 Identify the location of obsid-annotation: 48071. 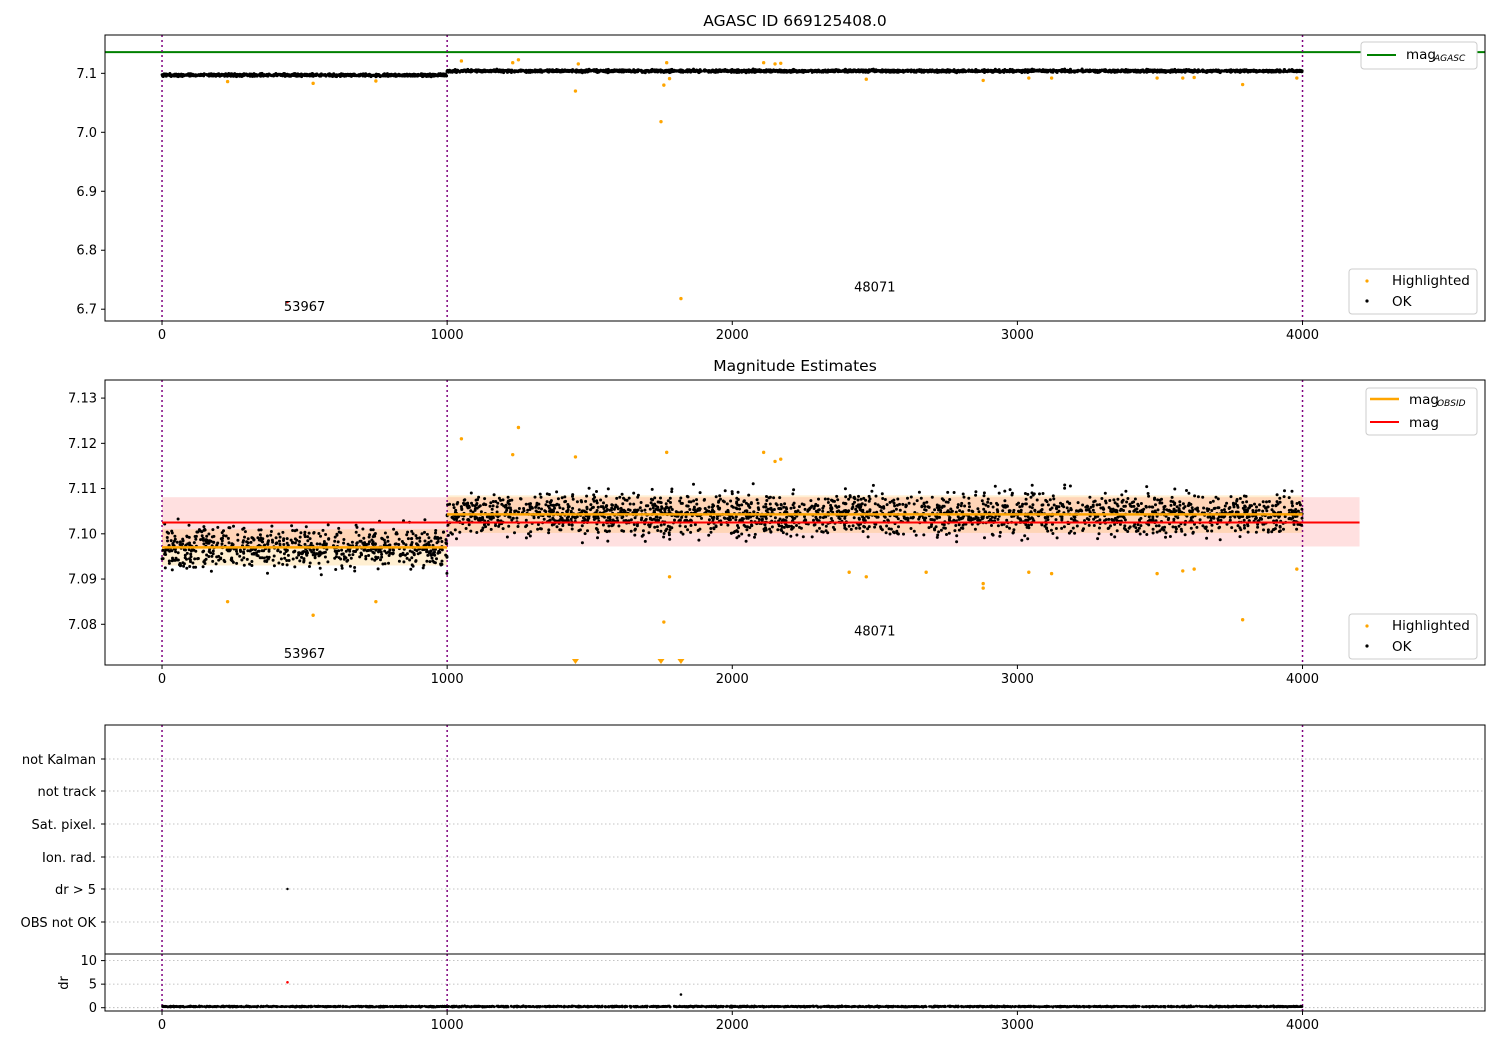
(874, 288).